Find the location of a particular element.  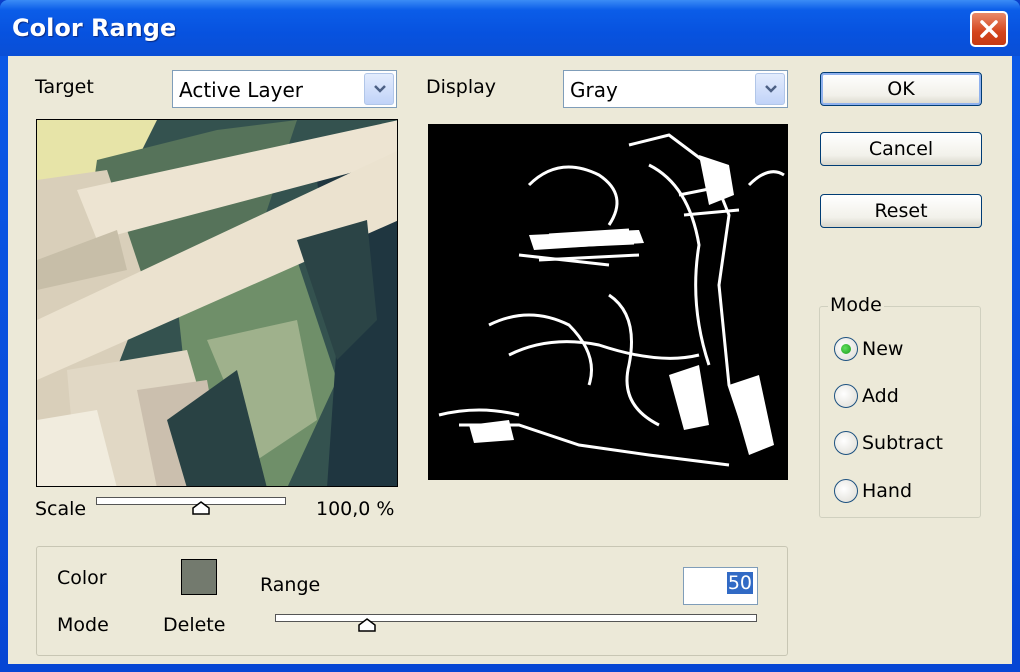

range-value: 50 is located at coordinates (739, 583).